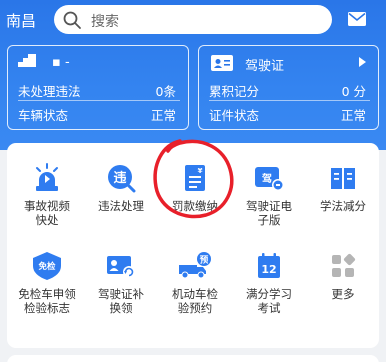  Describe the element at coordinates (234, 115) in the screenshot. I see `license-row-label: 证件状态` at that location.